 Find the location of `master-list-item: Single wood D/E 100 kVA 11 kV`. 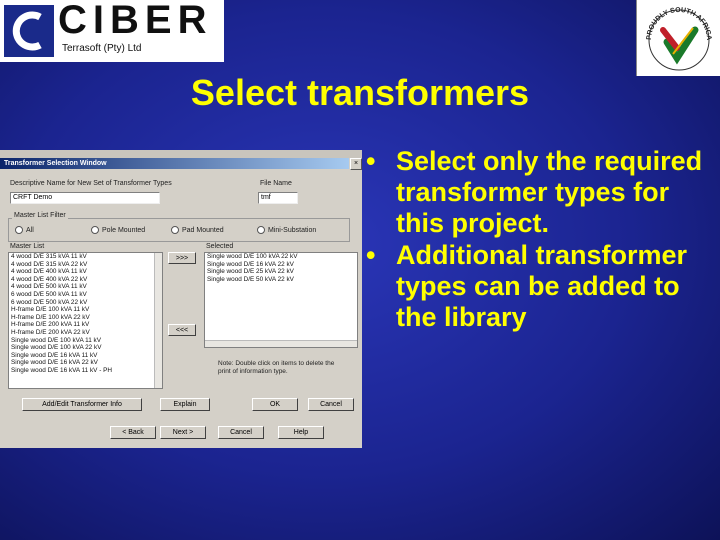

master-list-item: Single wood D/E 100 kVA 11 kV is located at coordinates (85, 341).